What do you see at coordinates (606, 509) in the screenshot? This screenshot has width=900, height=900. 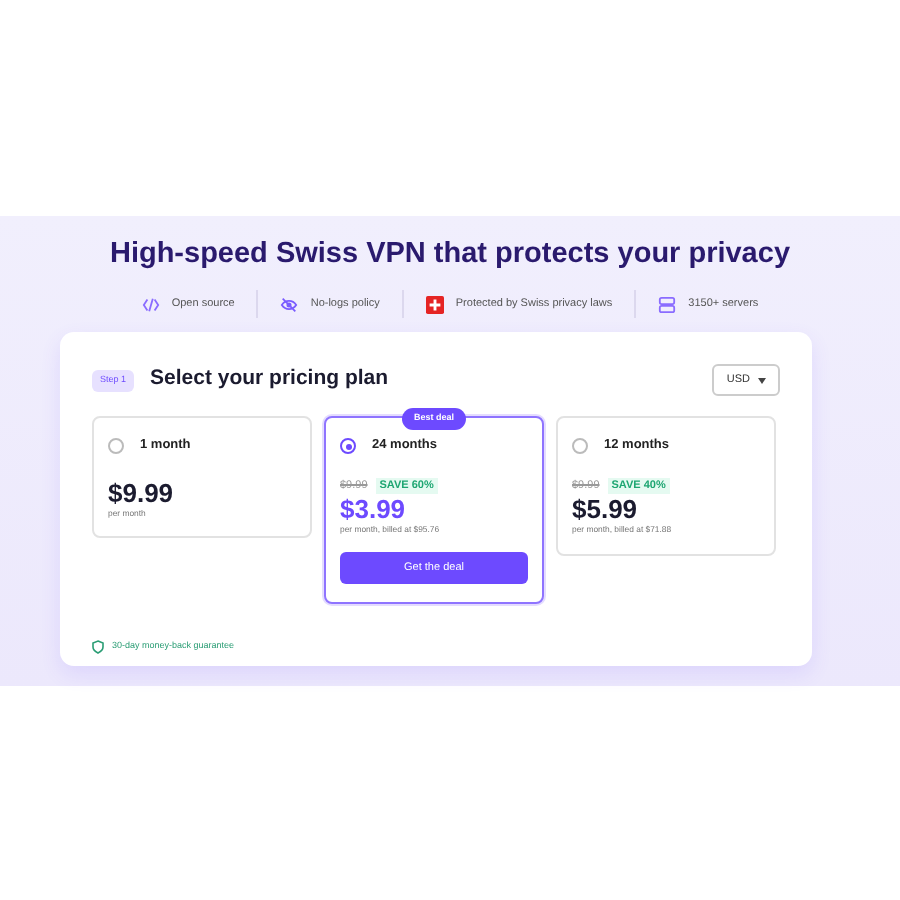 I see `price: $5.99` at bounding box center [606, 509].